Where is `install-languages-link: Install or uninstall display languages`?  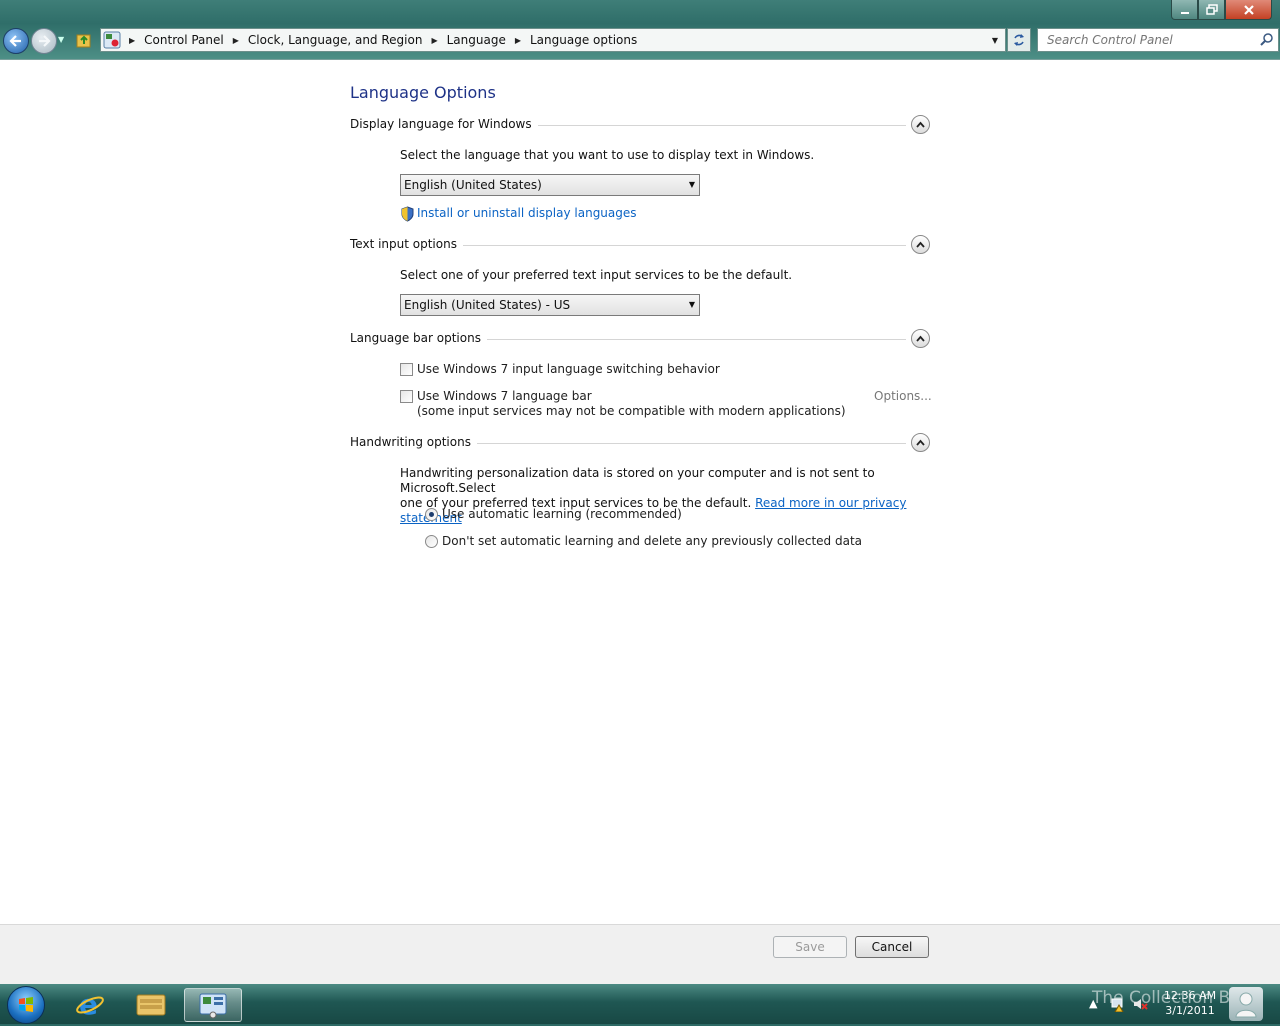
install-languages-link: Install or uninstall display languages is located at coordinates (527, 213).